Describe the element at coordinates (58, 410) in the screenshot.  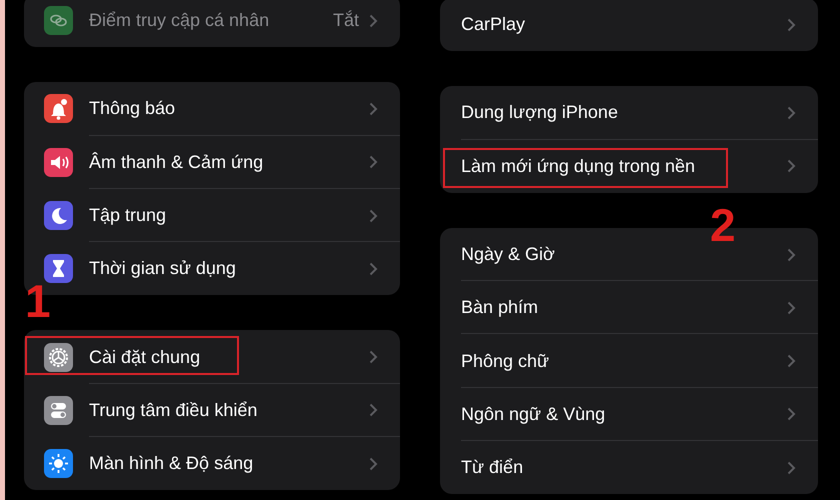
I see `toggles-icon` at that location.